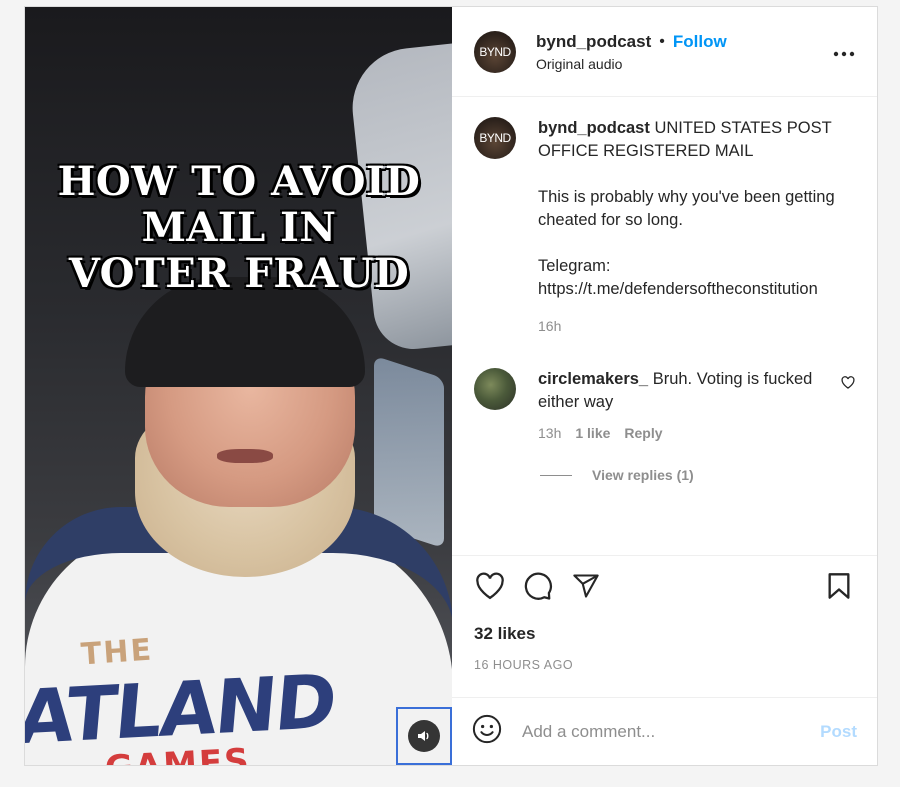 Image resolution: width=900 pixels, height=787 pixels. What do you see at coordinates (643, 433) in the screenshot?
I see `reply-button: Reply` at bounding box center [643, 433].